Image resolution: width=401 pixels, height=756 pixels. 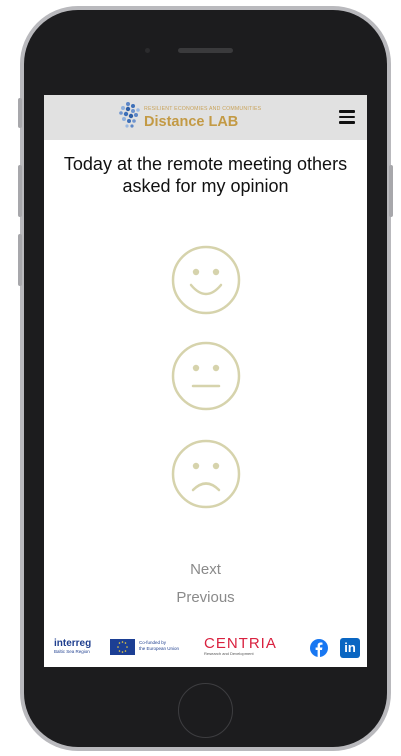 I want to click on logo-tagline: RESILIENT ECONOMIES AND COMMUNITIES, so click(x=203, y=109).